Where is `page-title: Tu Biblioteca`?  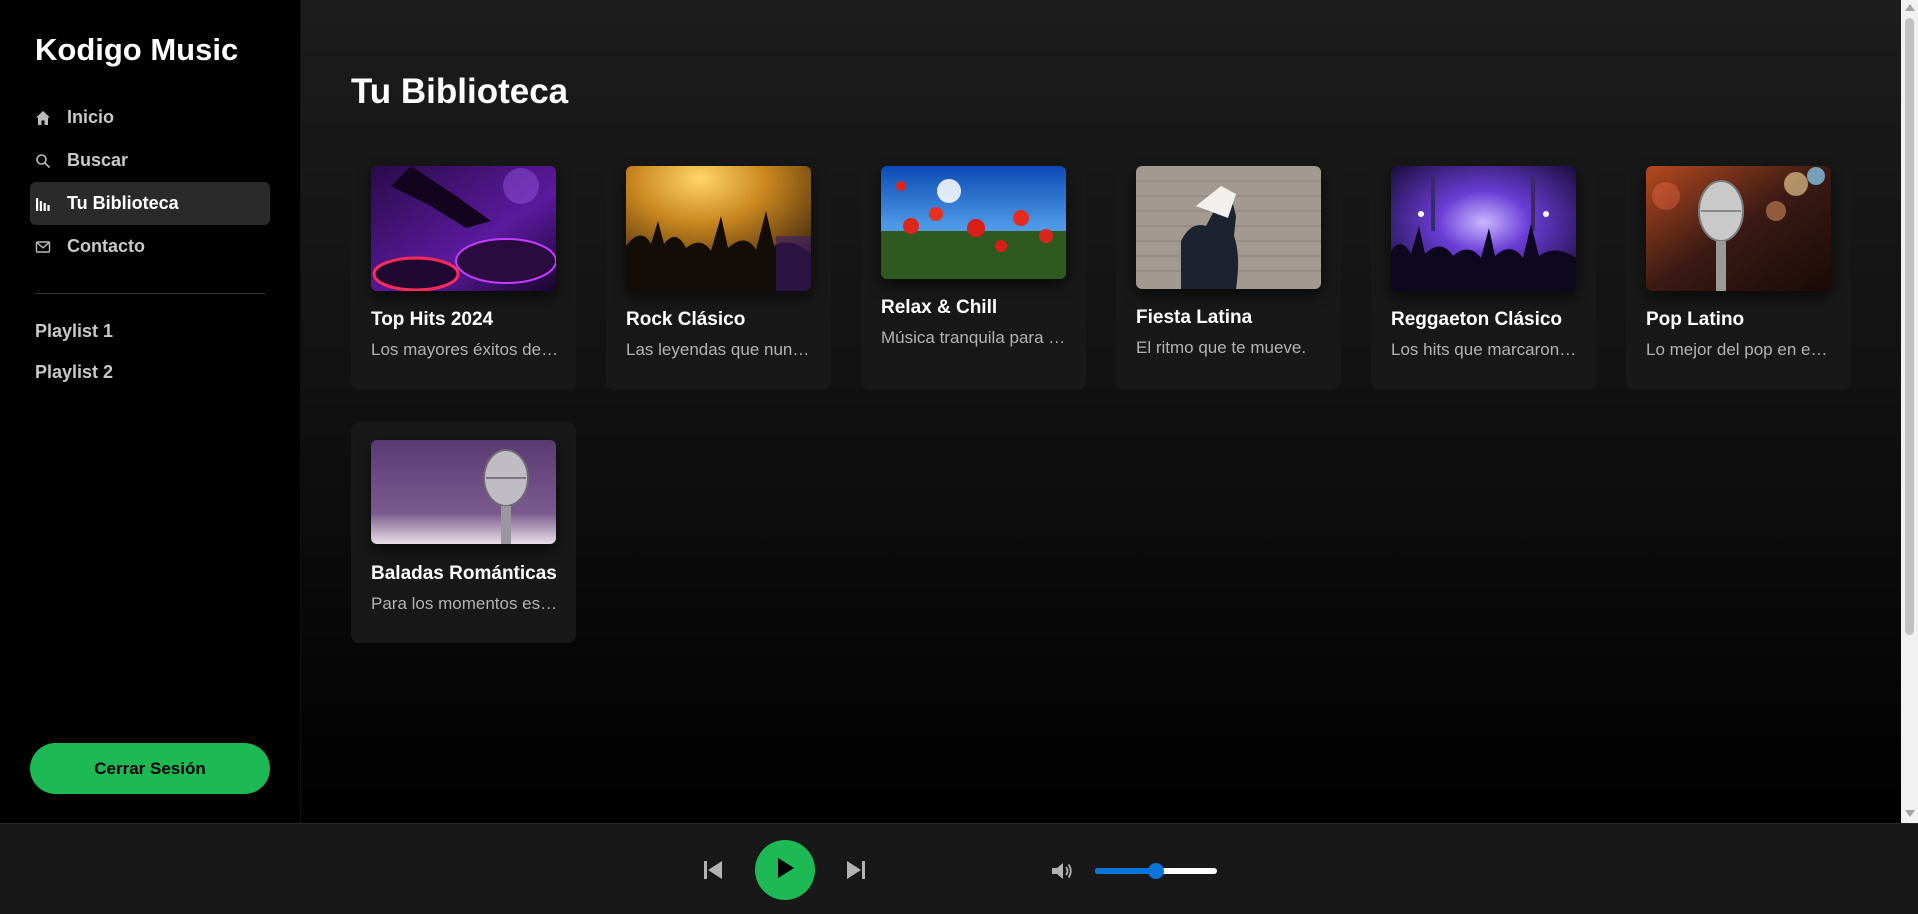
page-title: Tu Biblioteca is located at coordinates (460, 91).